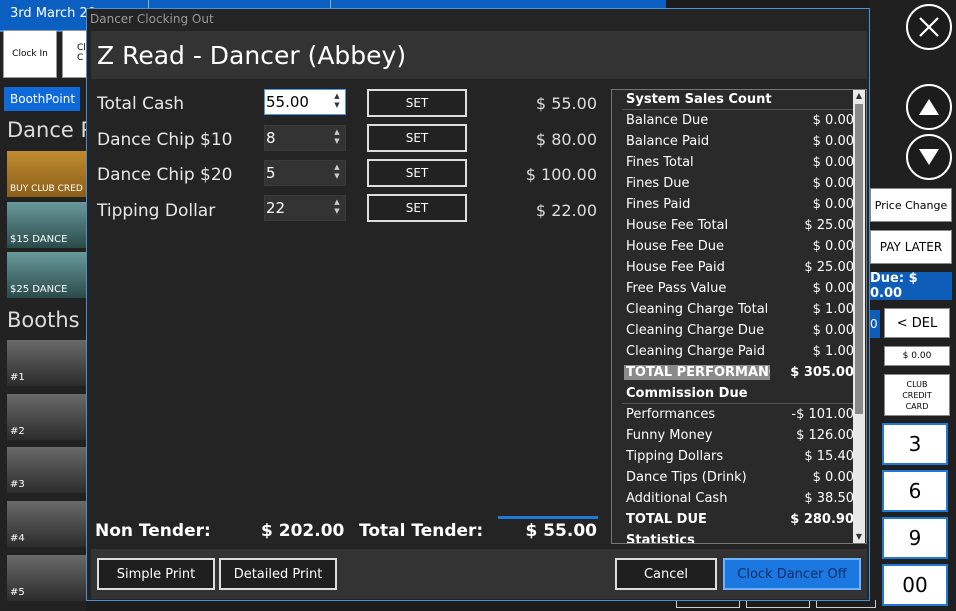  I want to click on summary-value: $ 280.90, so click(822, 519).